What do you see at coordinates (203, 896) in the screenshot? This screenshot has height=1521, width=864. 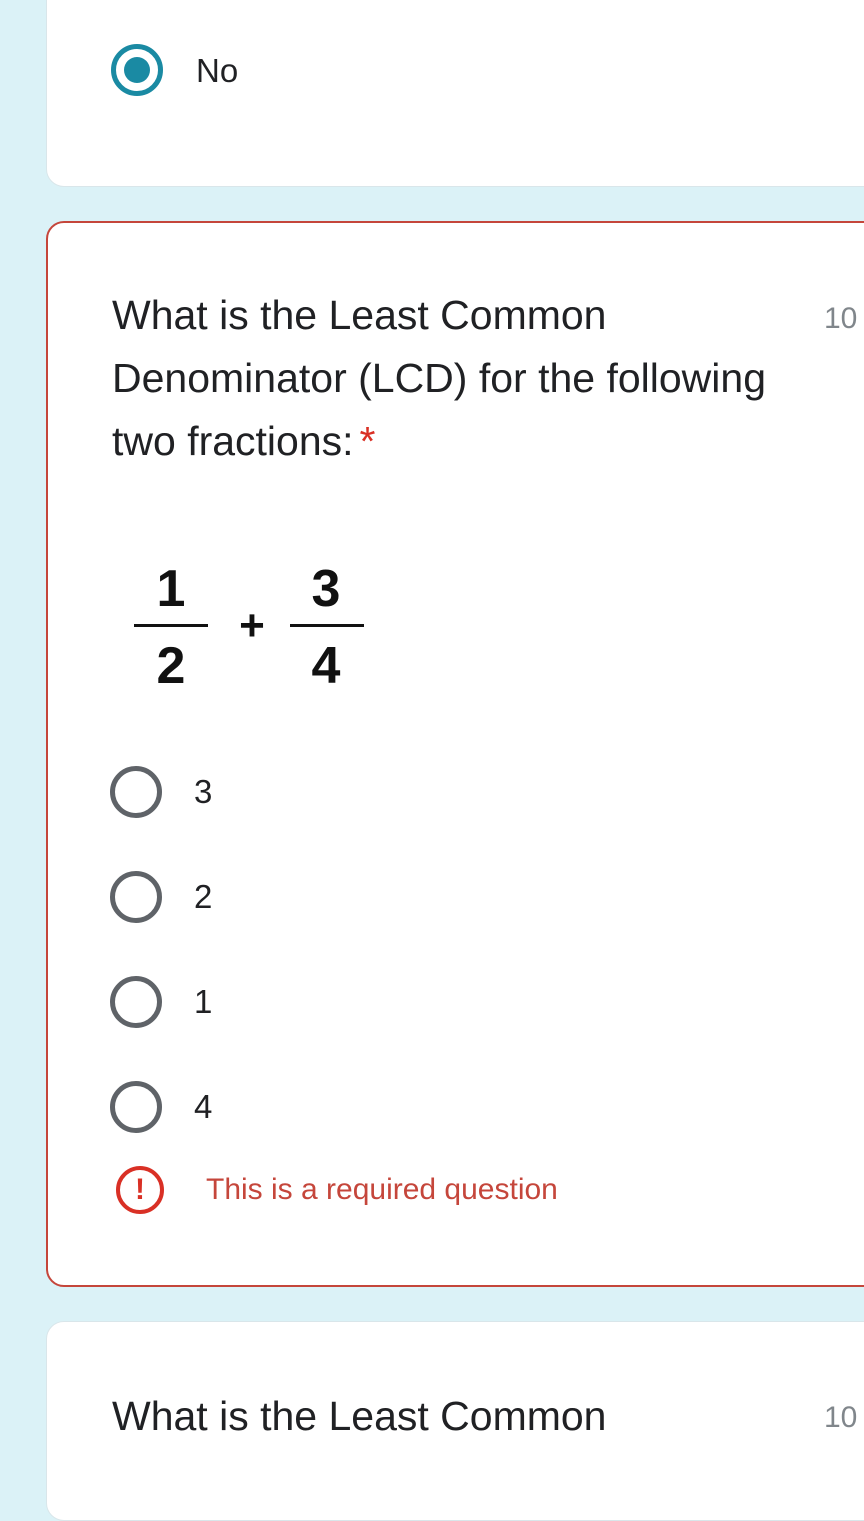 I see `option-label: 2` at bounding box center [203, 896].